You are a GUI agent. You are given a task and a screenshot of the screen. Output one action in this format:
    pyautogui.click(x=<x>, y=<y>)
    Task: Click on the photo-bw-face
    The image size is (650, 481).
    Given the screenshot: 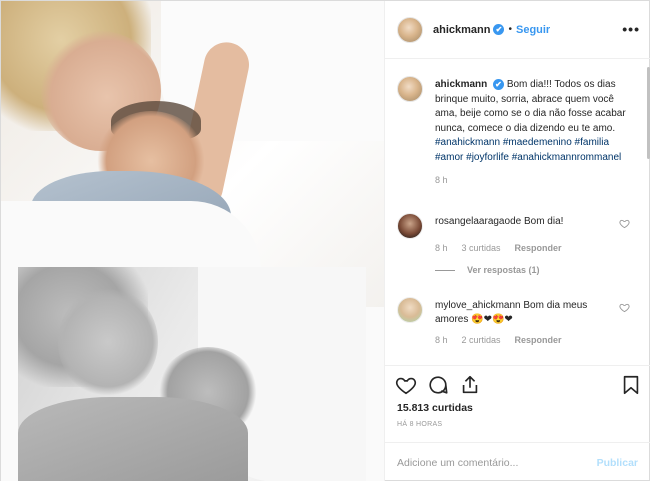 What is the action you would take?
    pyautogui.click(x=108, y=342)
    